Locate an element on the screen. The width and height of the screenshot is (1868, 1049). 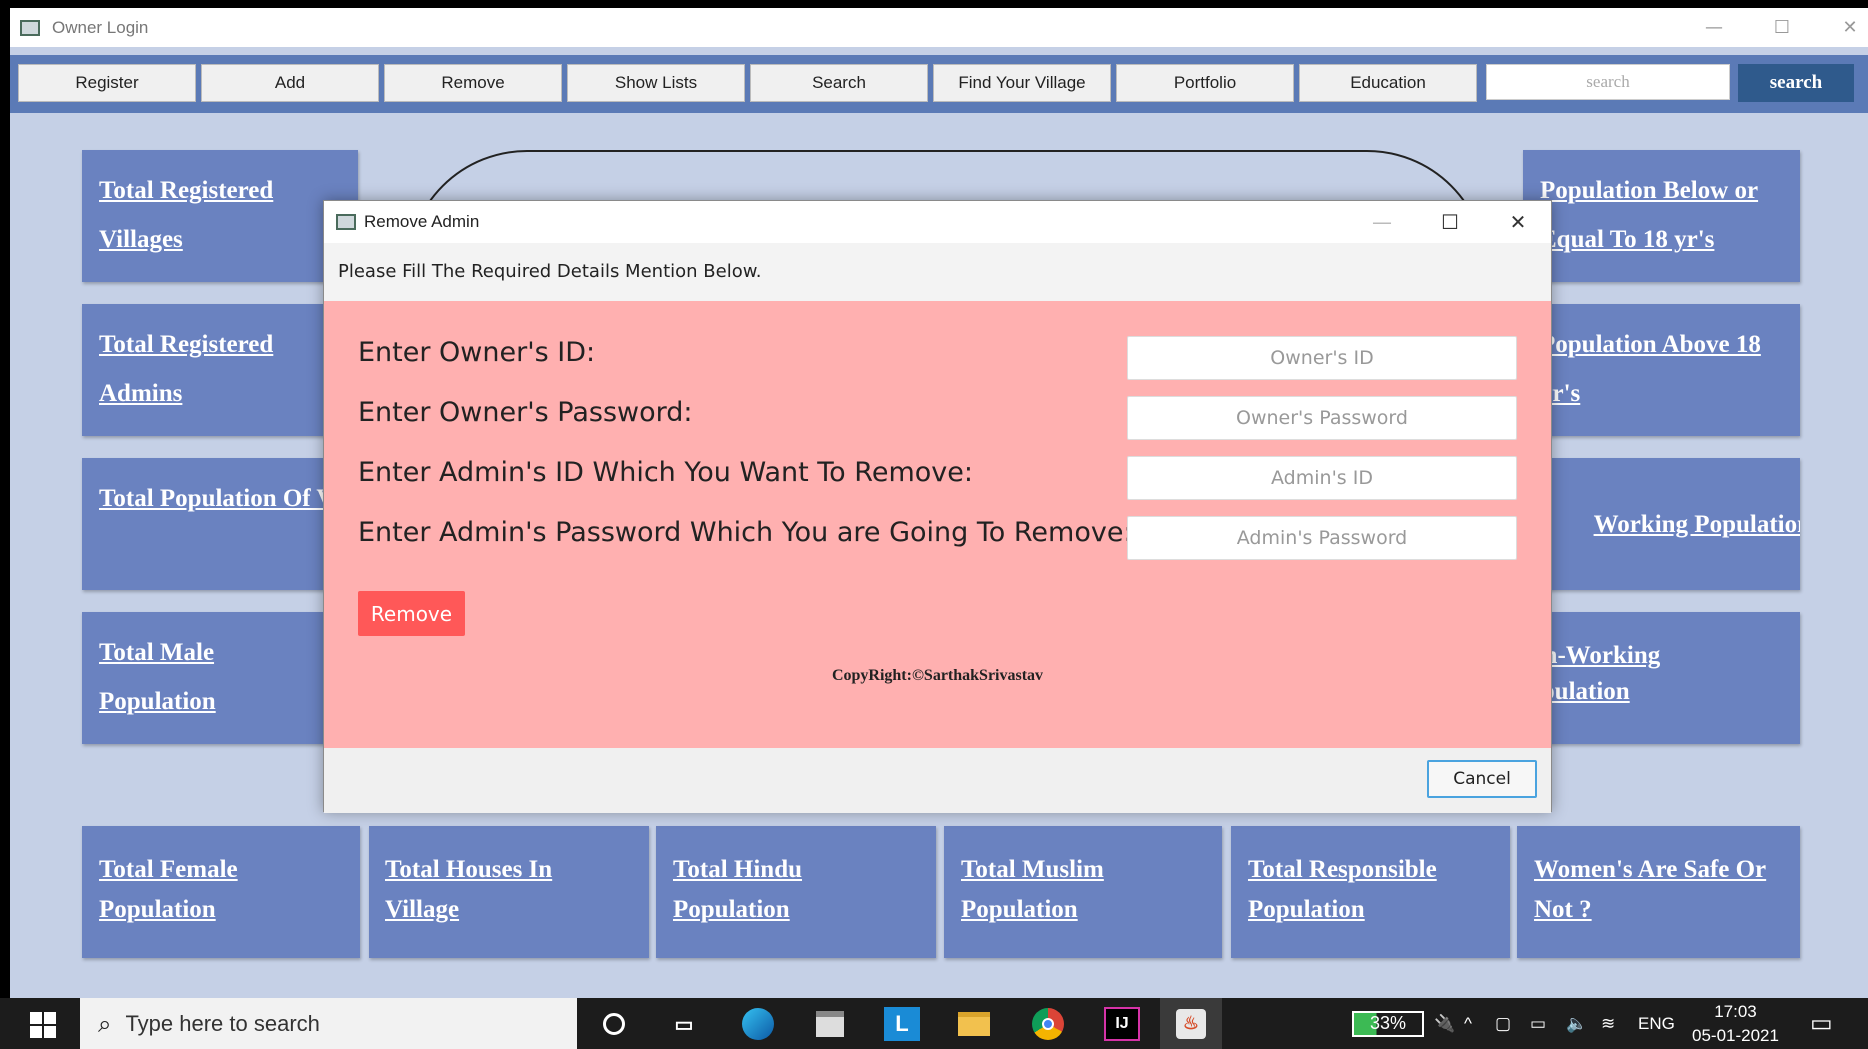
dialog-titlebar: Remove Admin — ☐ ✕ is located at coordinates (937, 222).